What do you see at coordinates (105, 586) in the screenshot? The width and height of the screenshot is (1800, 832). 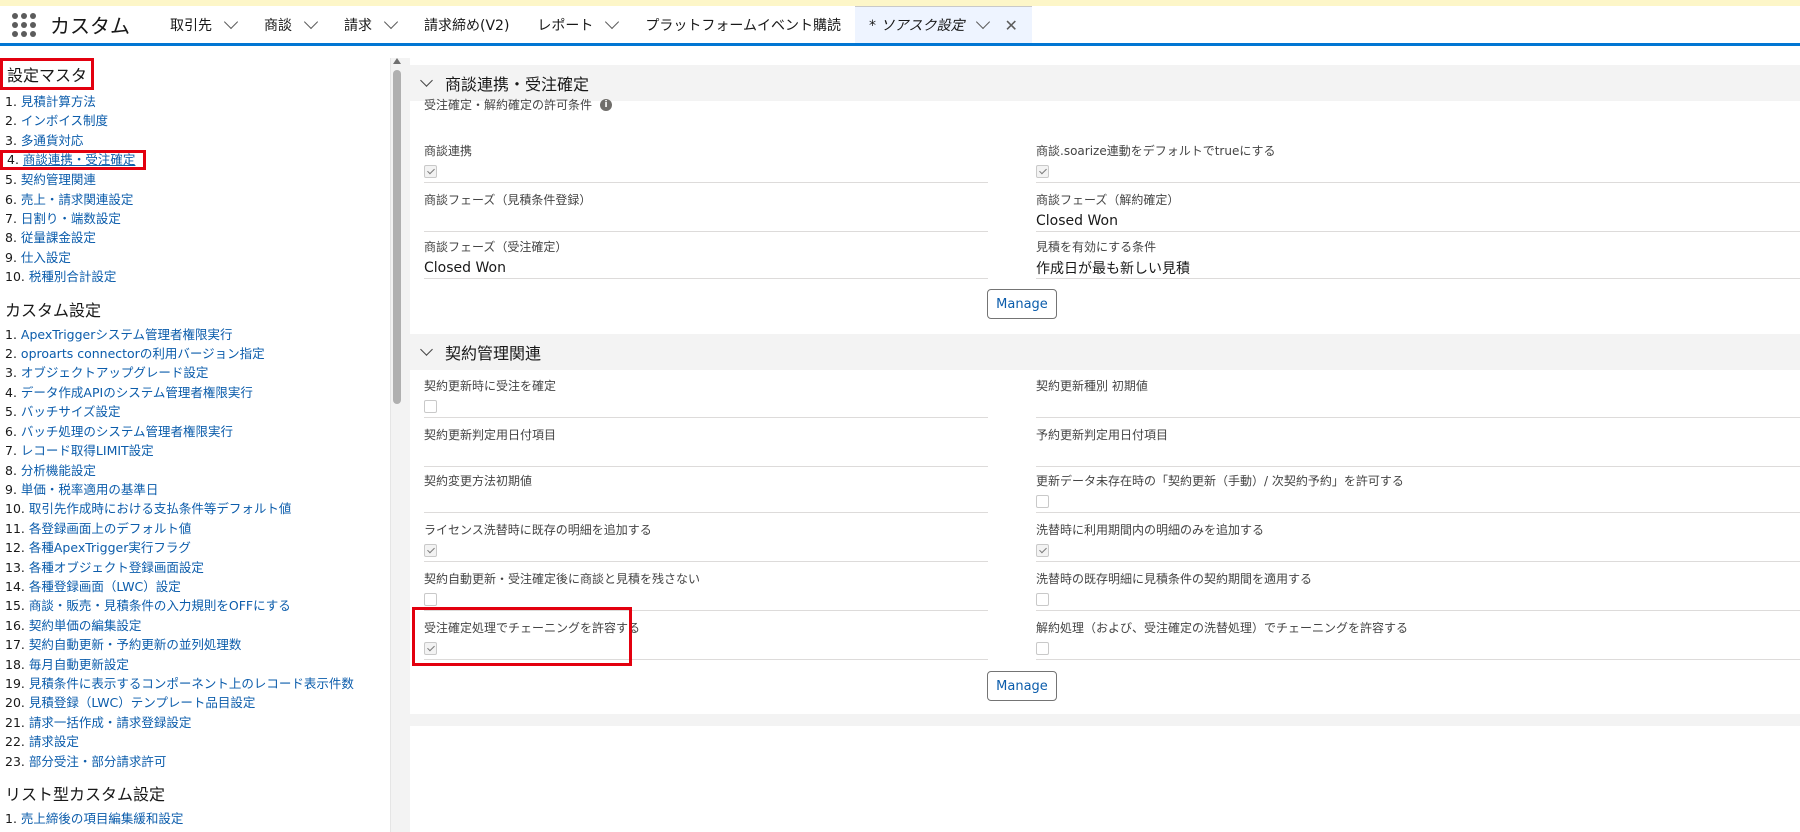 I see `custom-link: 各種登録画面（LWC）設定` at bounding box center [105, 586].